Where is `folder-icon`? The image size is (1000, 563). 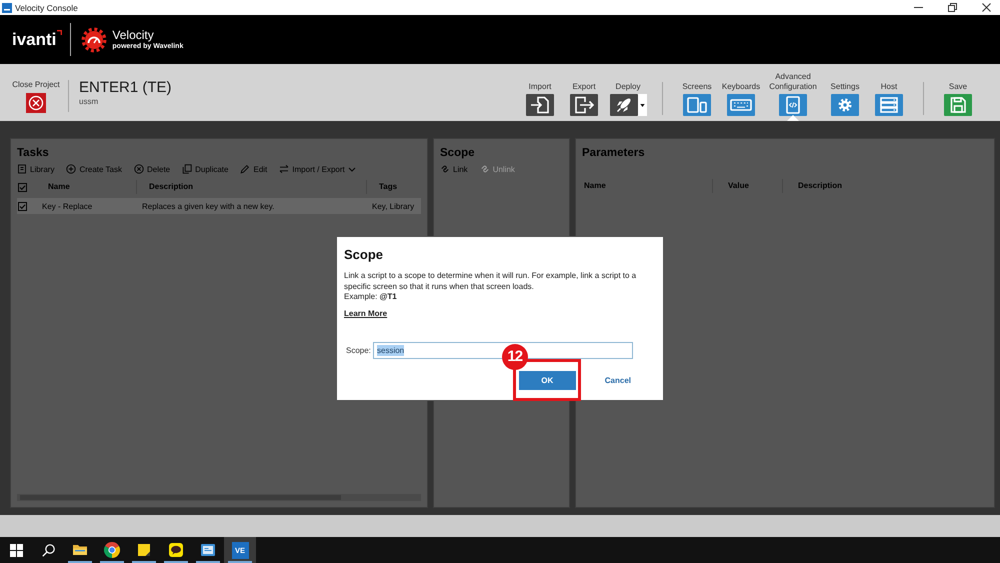 folder-icon is located at coordinates (80, 550).